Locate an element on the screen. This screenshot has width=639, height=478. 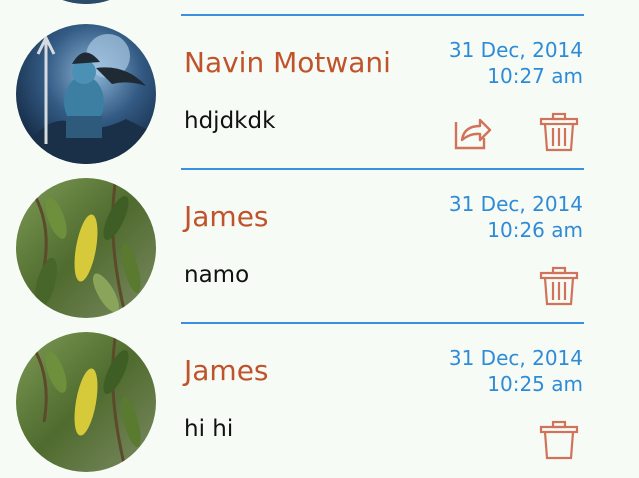
message-time: 10:27 am is located at coordinates (535, 76).